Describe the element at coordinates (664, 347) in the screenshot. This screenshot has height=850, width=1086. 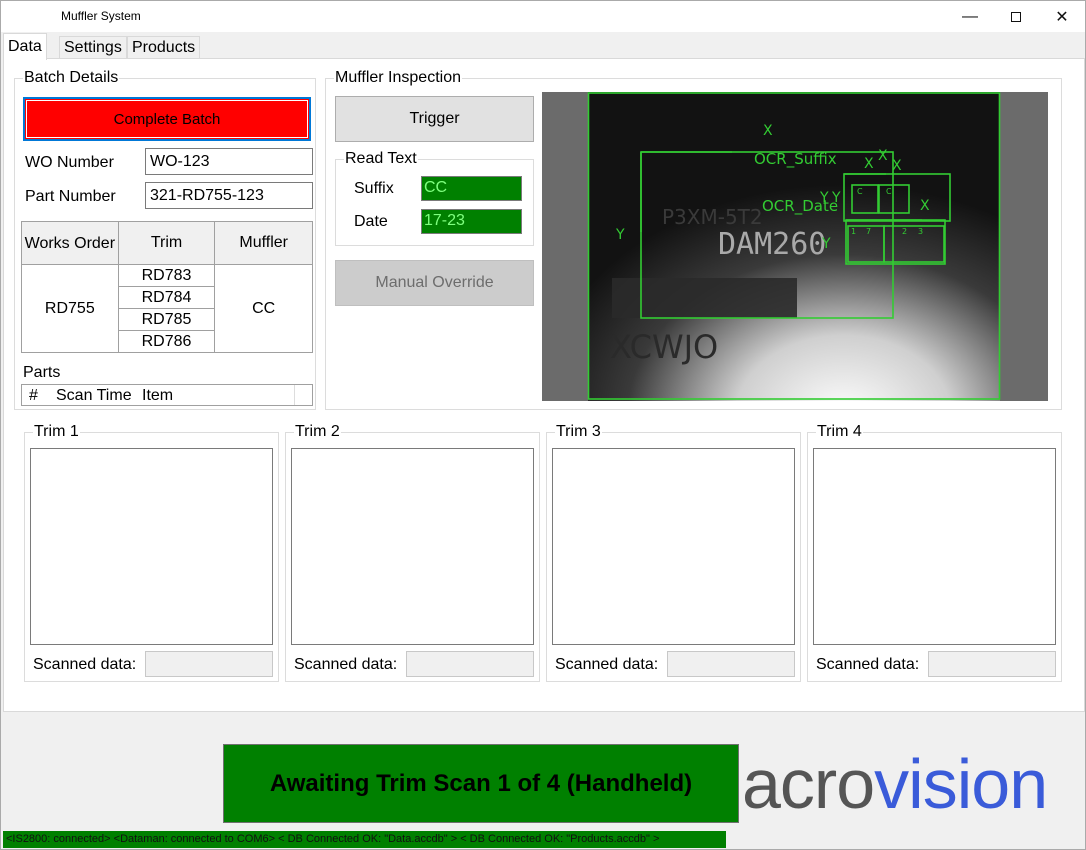
I see `embossed-bottom: XCWJO` at that location.